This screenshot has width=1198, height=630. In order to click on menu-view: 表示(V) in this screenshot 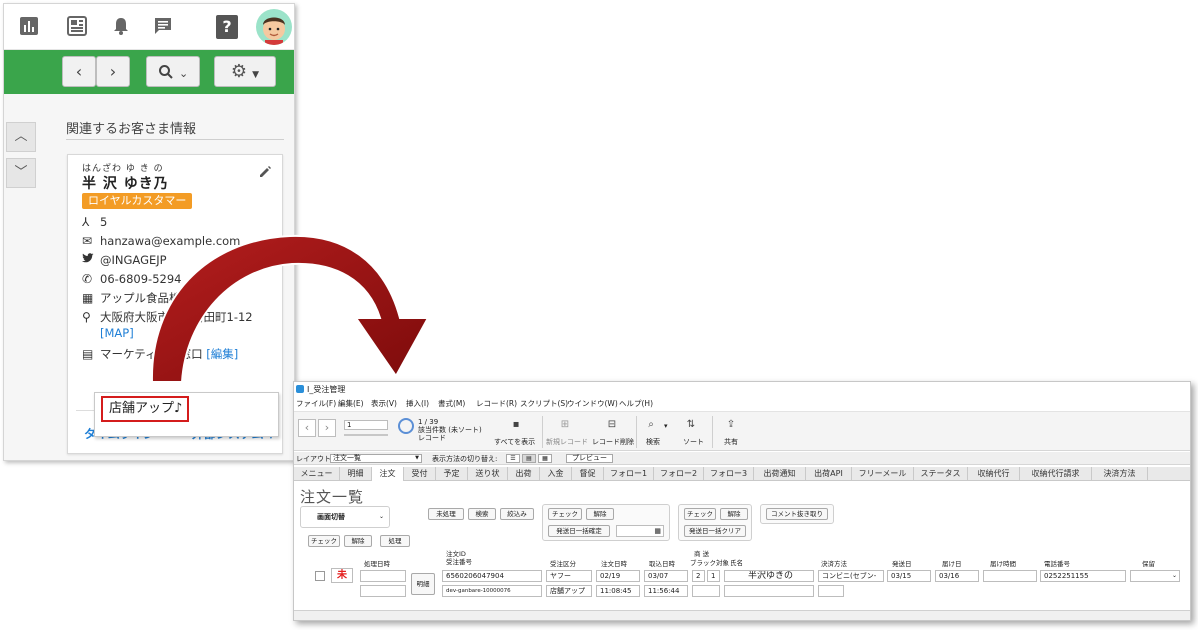, I will do `click(384, 403)`.